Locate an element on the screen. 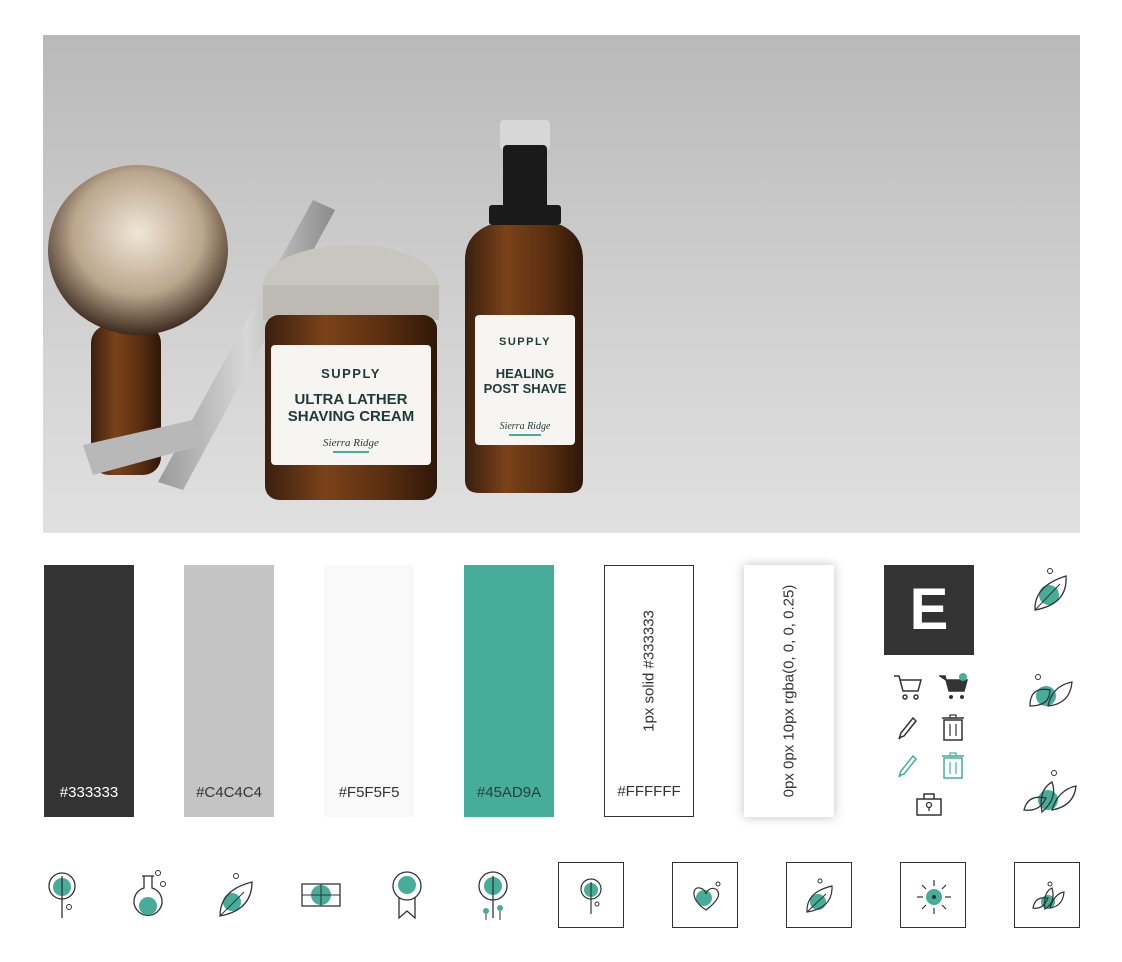  jar-signature: Sierra Ridge is located at coordinates (351, 443).